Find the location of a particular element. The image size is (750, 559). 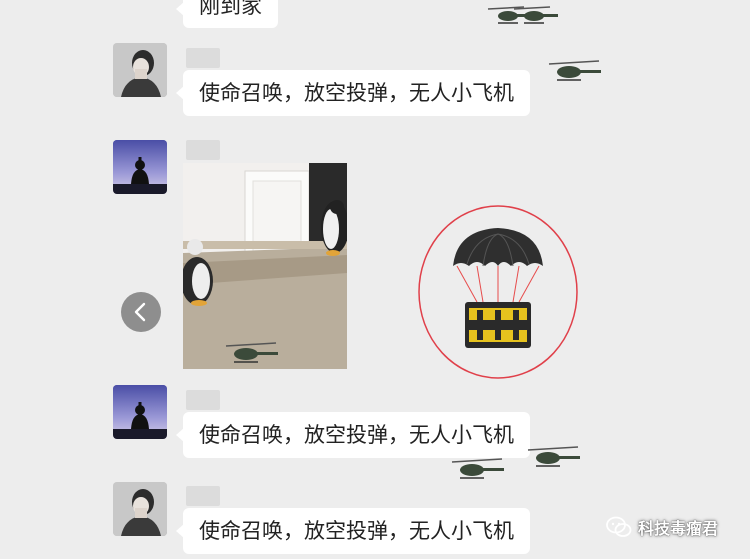

airdrop-overlay is located at coordinates (498, 292).